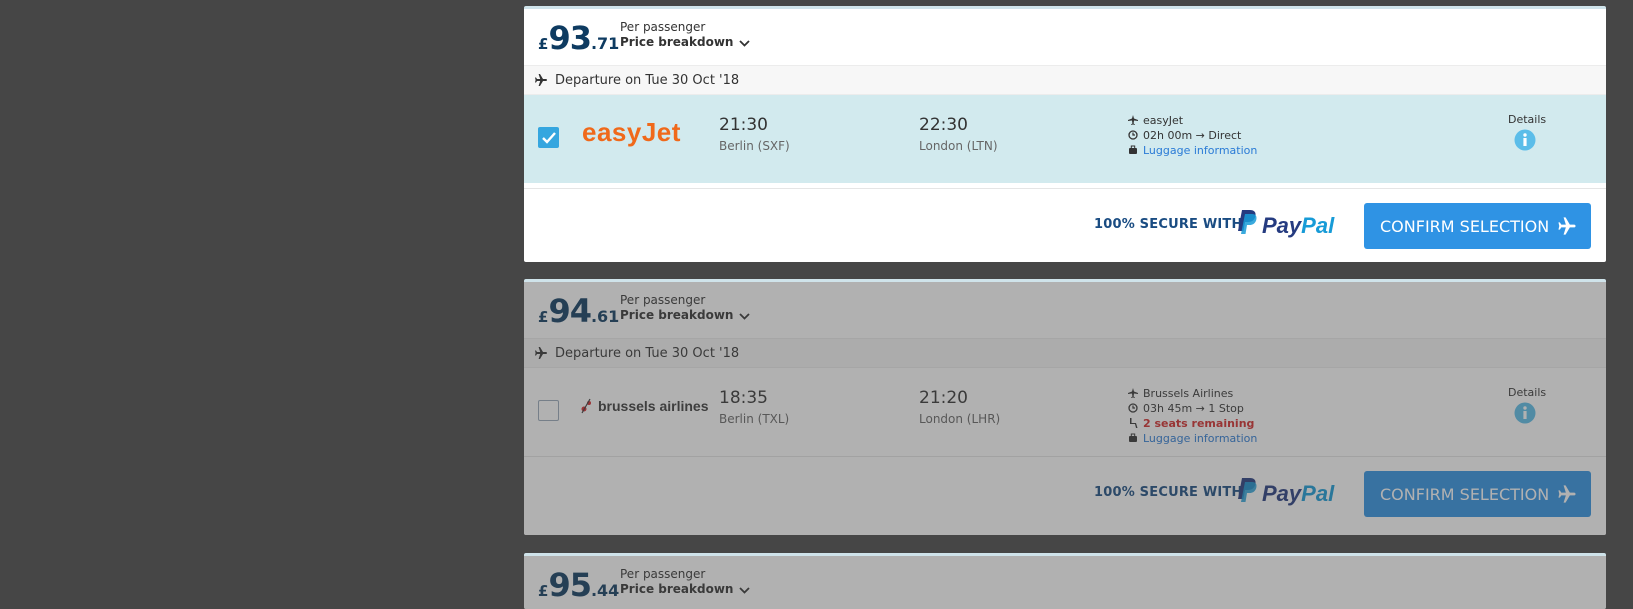 Image resolution: width=1633 pixels, height=609 pixels. I want to click on departure-time: 18:35, so click(743, 398).